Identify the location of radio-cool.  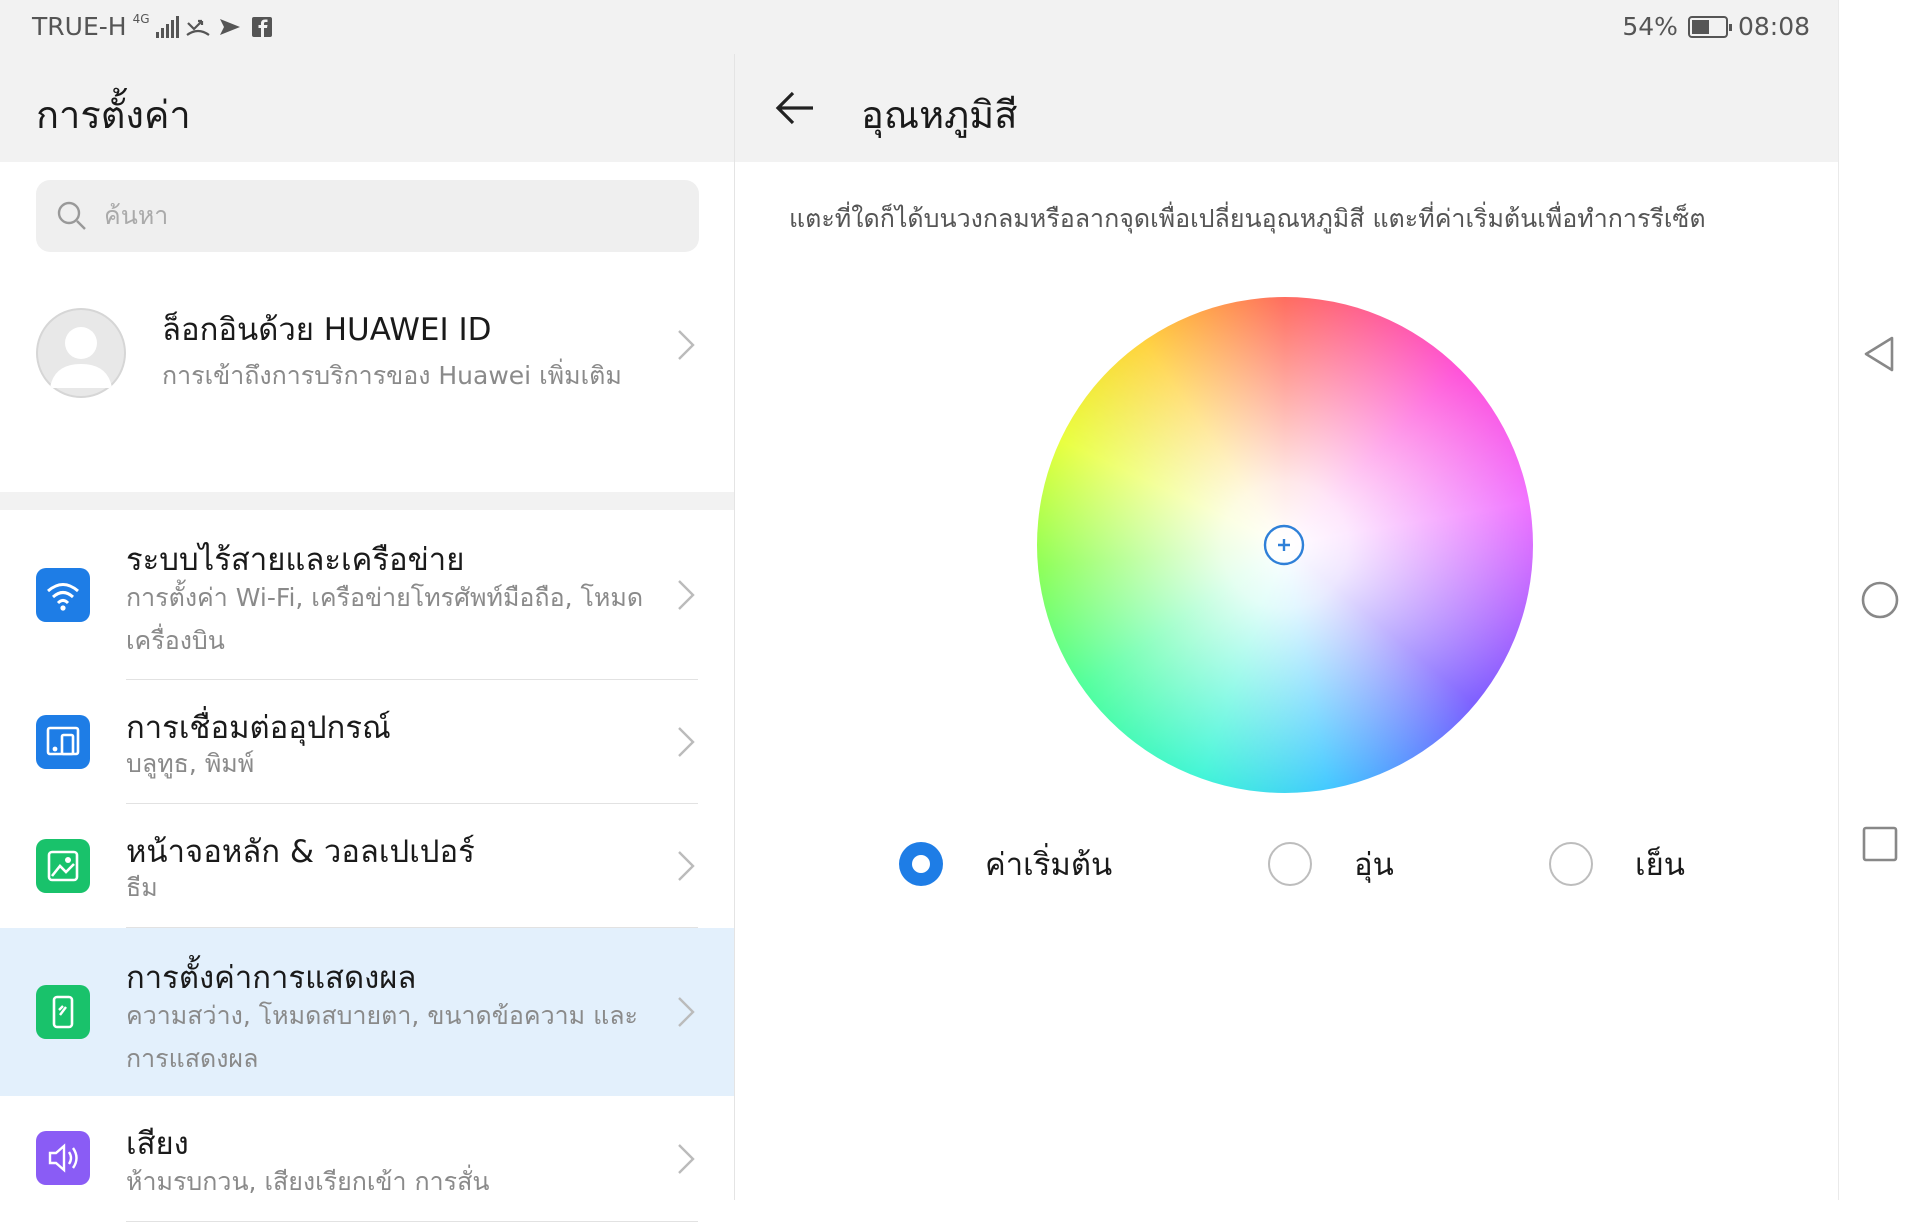
(1571, 864).